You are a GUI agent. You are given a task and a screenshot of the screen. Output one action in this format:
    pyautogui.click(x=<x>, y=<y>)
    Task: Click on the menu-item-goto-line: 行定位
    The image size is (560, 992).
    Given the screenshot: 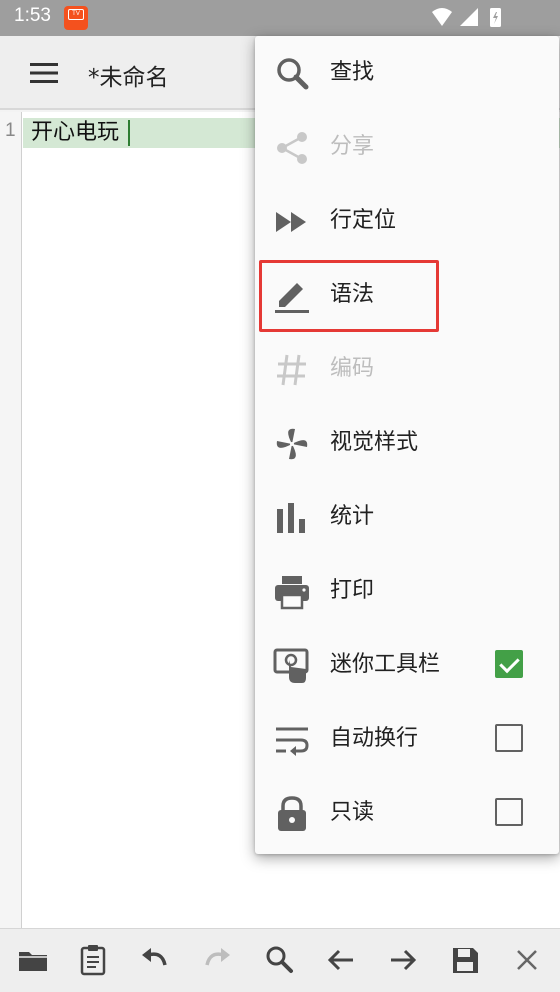 What is the action you would take?
    pyautogui.click(x=407, y=221)
    